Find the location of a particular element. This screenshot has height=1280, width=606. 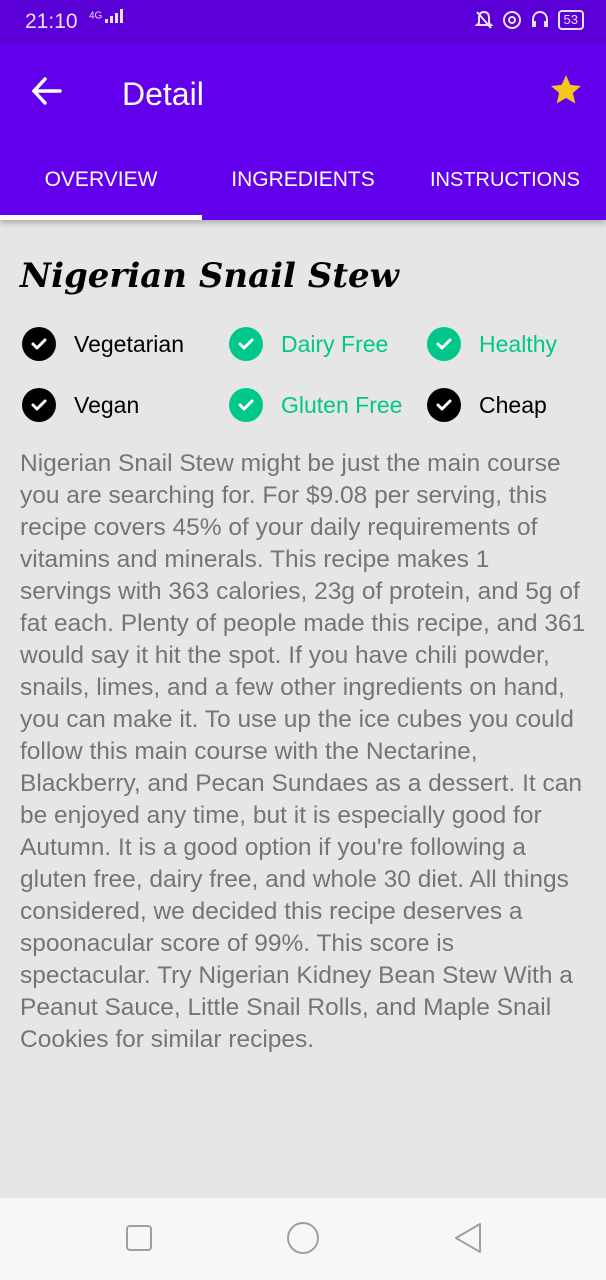

home-button is located at coordinates (303, 1240).